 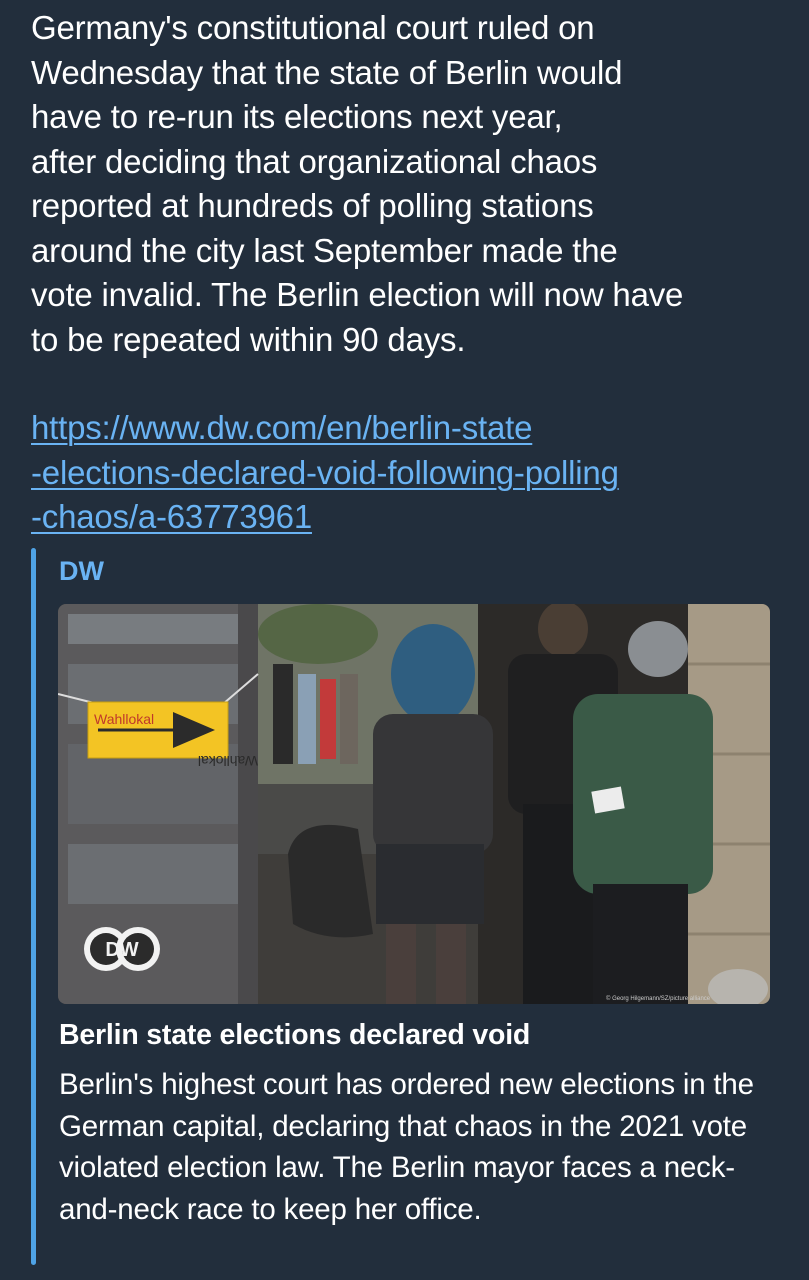 I want to click on preview-accent-bar, so click(x=33, y=906).